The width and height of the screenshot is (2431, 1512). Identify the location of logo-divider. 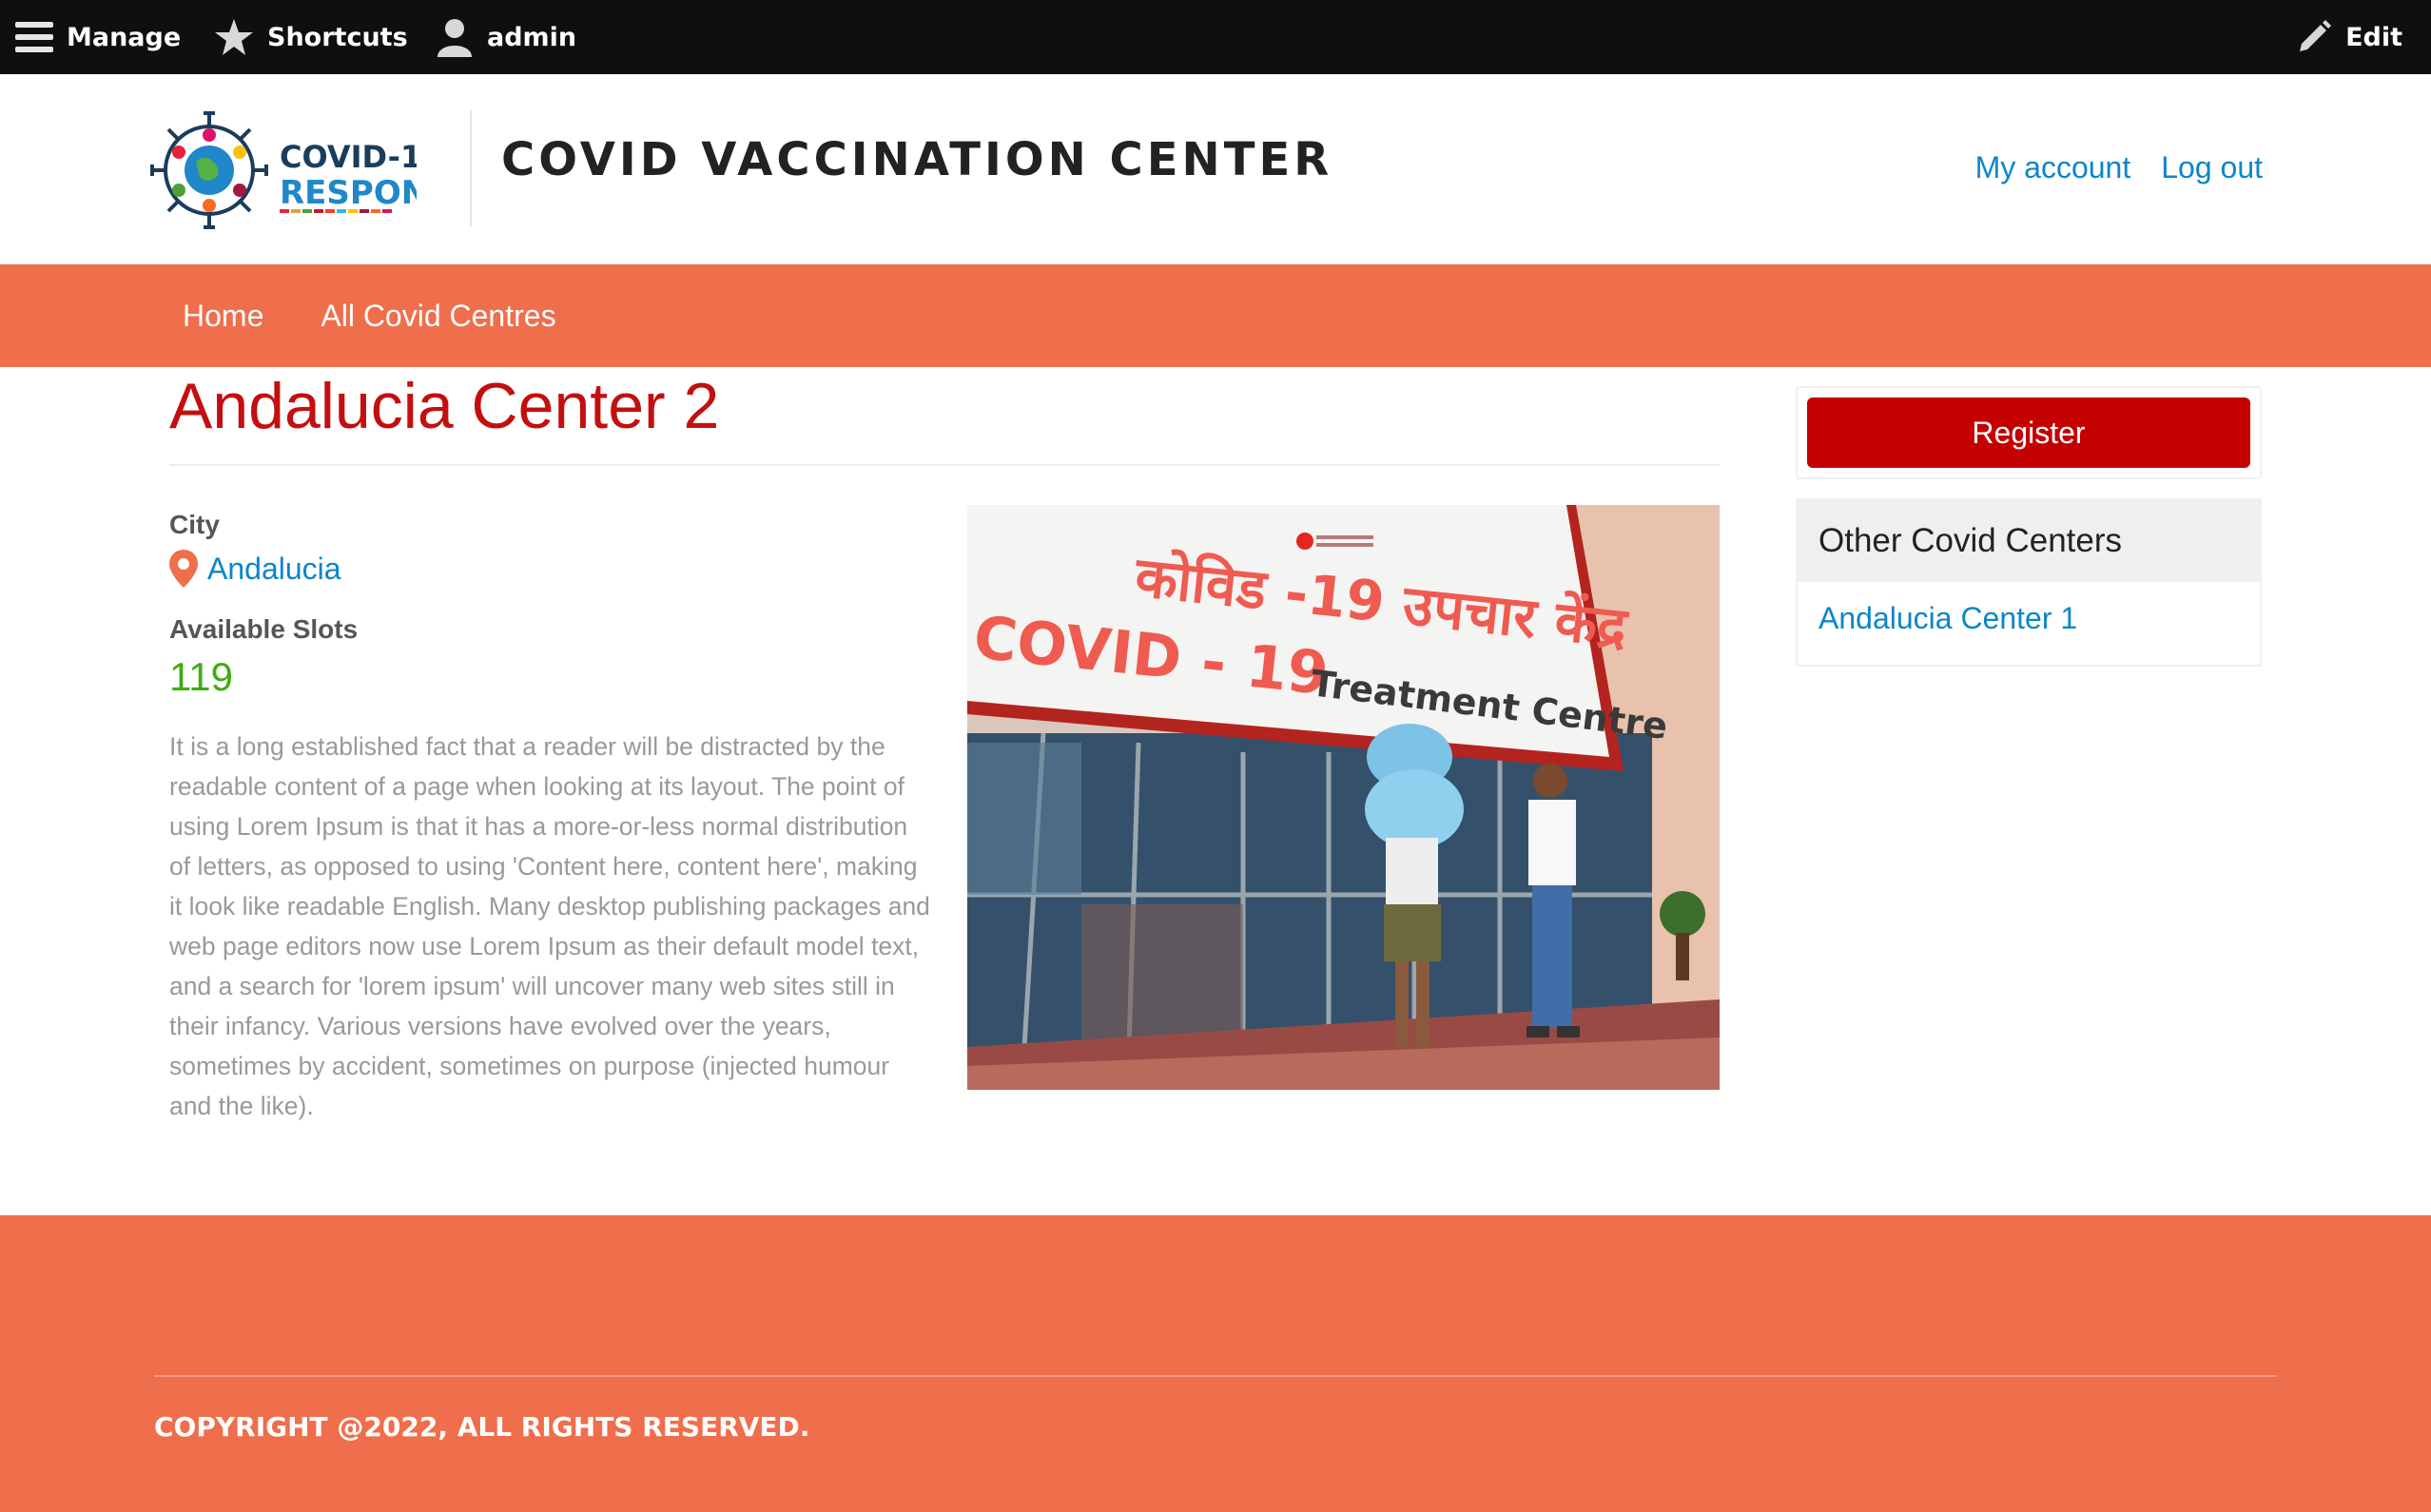
(471, 168).